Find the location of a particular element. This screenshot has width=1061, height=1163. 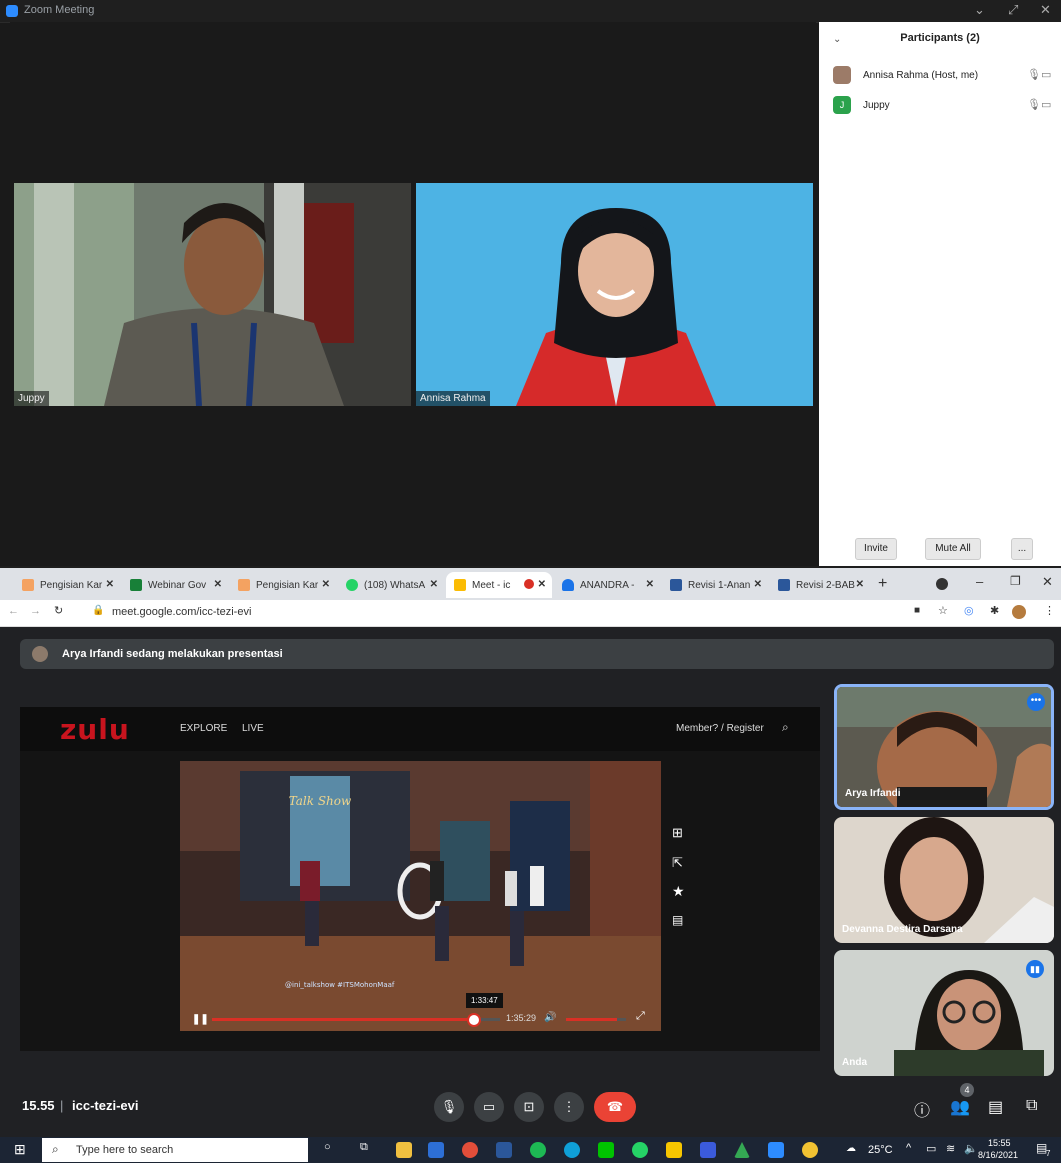

progress-knob is located at coordinates (474, 1020).